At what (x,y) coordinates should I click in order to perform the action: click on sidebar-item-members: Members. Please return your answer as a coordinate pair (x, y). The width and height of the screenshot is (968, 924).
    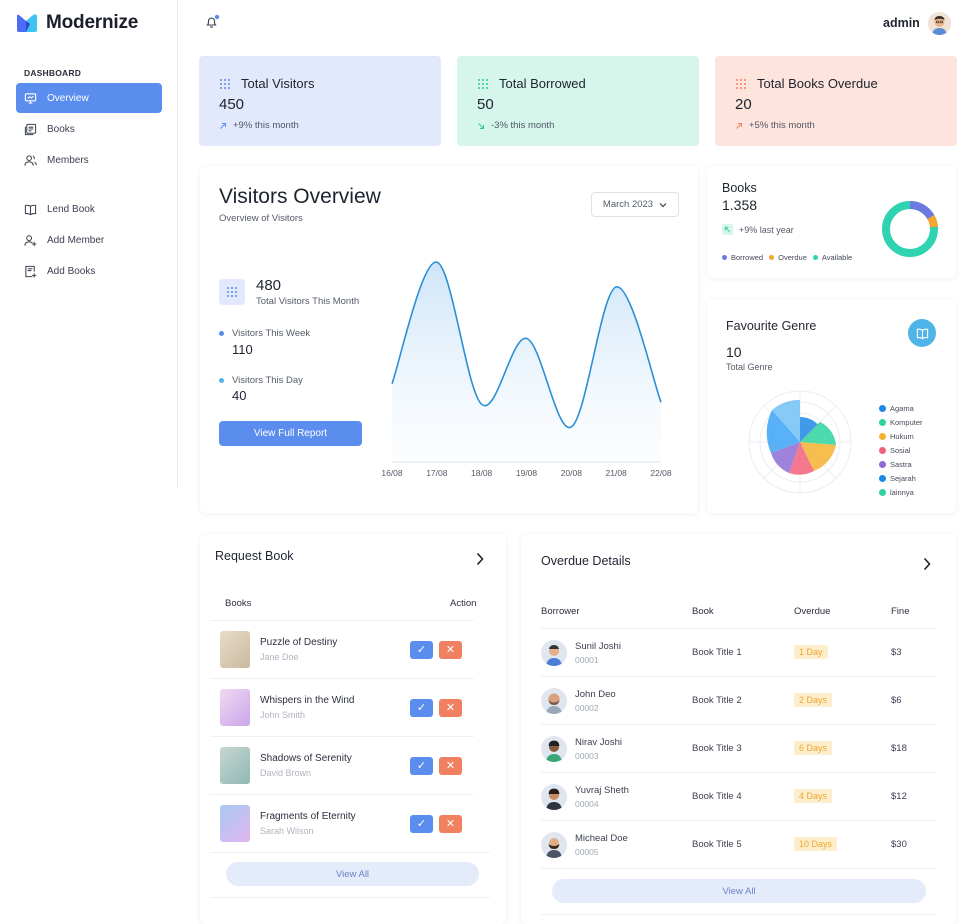
    Looking at the image, I should click on (89, 160).